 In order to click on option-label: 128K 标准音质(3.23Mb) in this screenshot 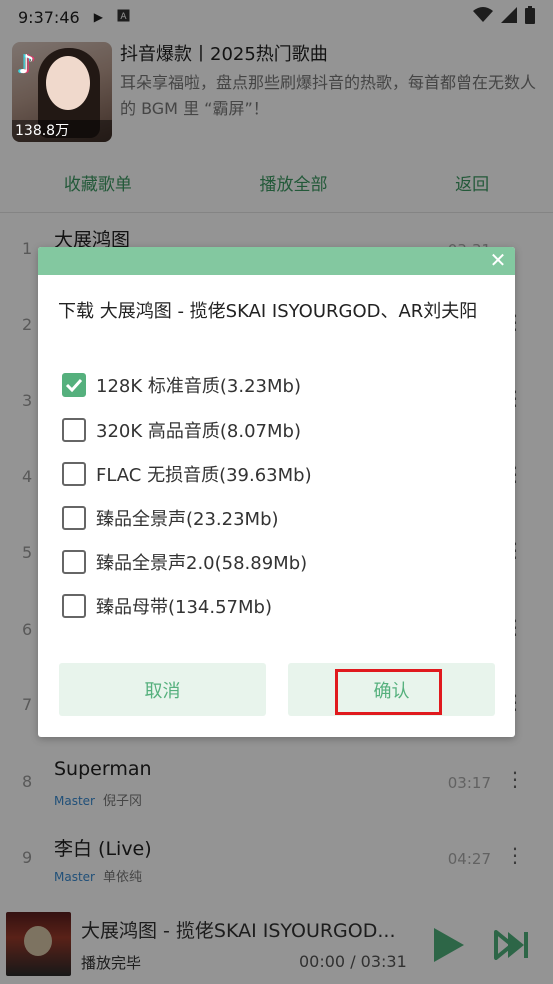, I will do `click(198, 386)`.